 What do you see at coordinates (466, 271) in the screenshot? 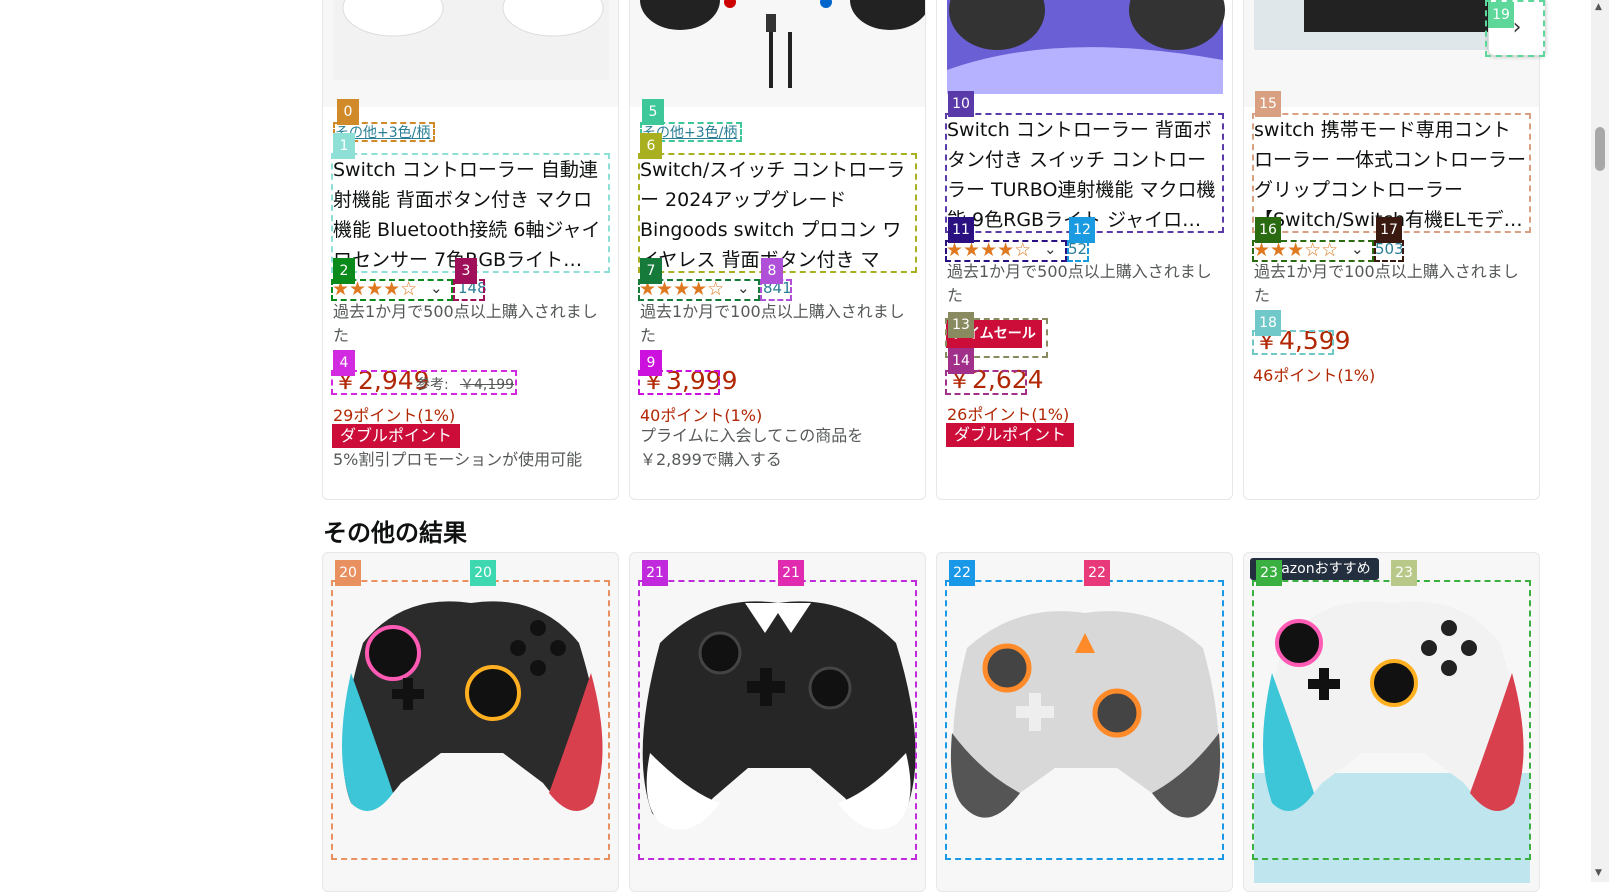
I see `annotation-tag: 3` at bounding box center [466, 271].